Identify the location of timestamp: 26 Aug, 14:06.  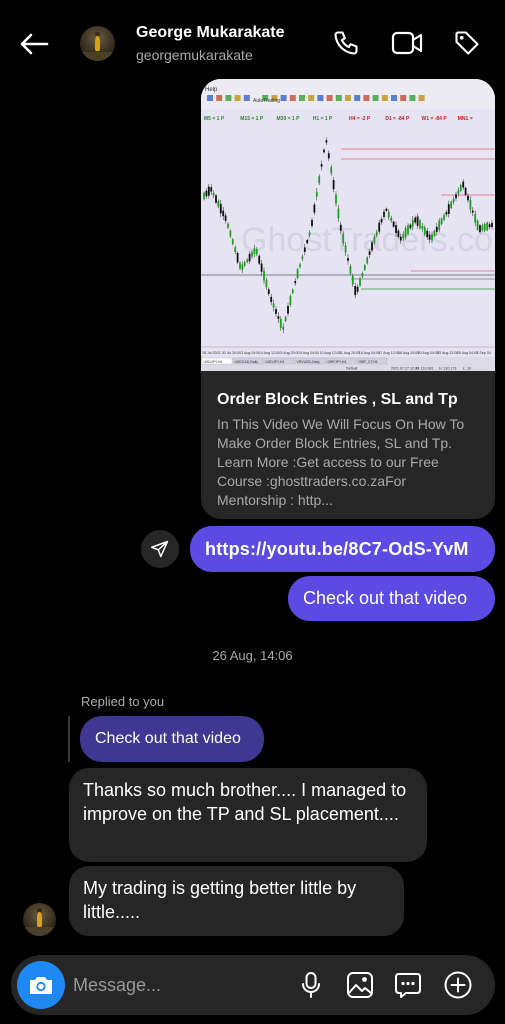
(252, 655).